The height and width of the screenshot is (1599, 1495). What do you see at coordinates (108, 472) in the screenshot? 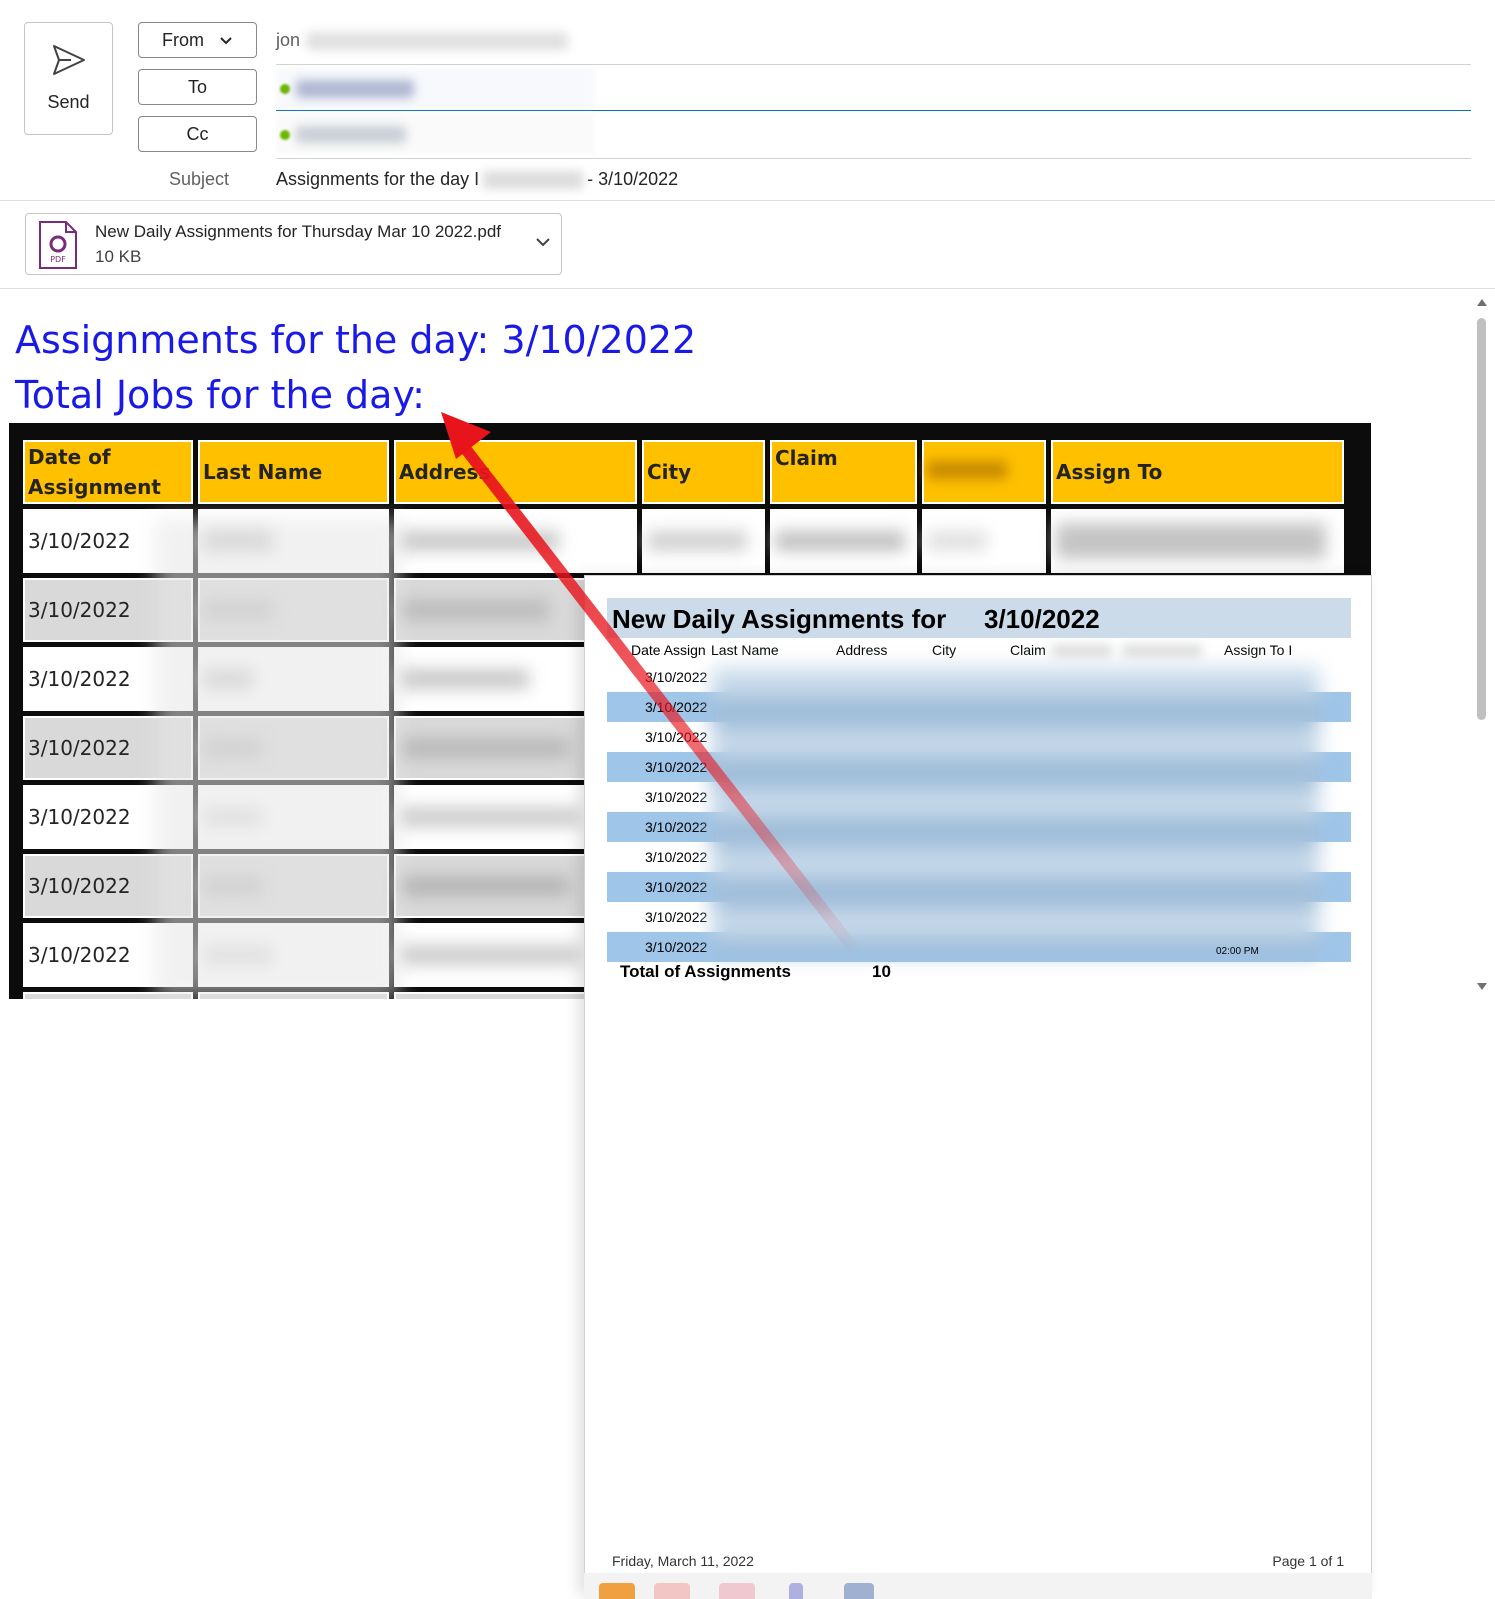
I see `header-date-of-assignment: Date of Assignment` at bounding box center [108, 472].